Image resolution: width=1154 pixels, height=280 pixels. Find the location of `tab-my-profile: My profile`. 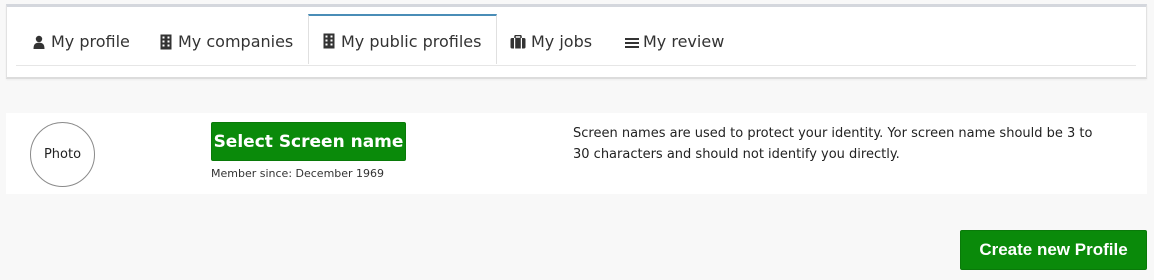

tab-my-profile: My profile is located at coordinates (81, 41).